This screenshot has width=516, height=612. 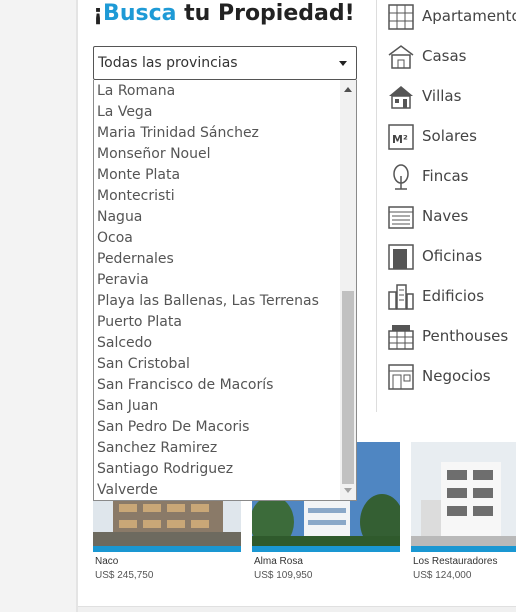 I want to click on province-option: San Juan, so click(x=217, y=406).